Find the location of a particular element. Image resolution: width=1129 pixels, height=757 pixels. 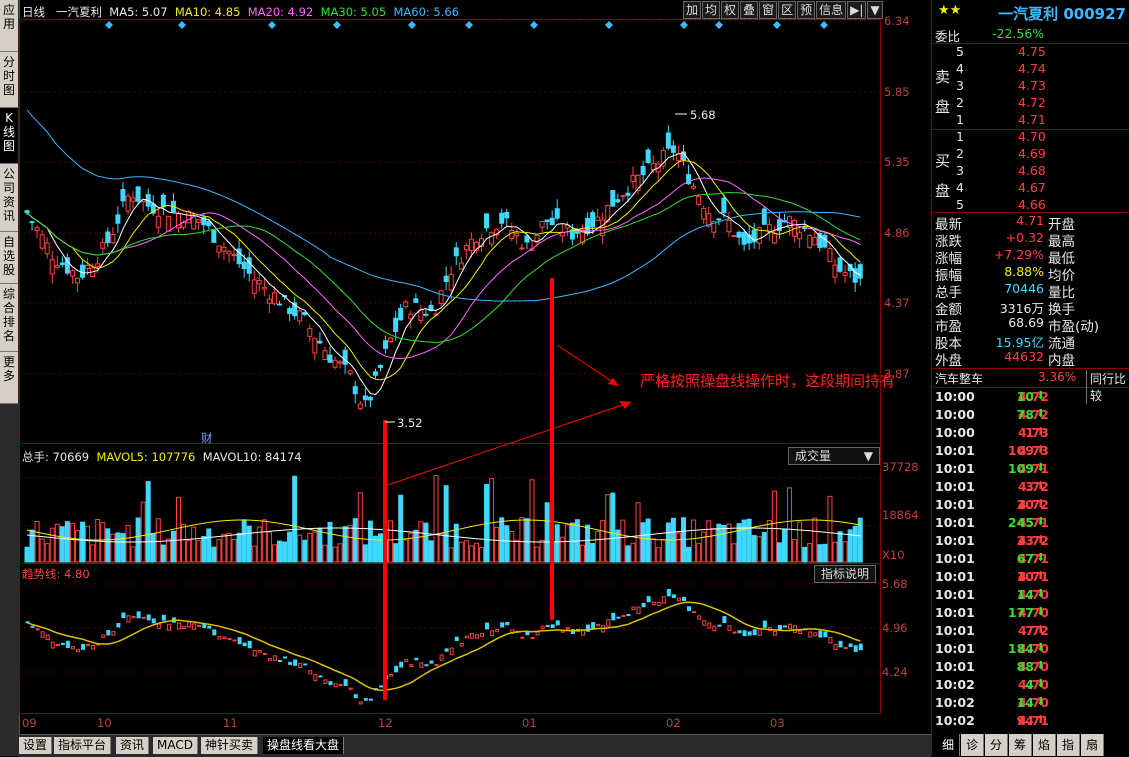

quote-tab: 扇 is located at coordinates (1092, 745).